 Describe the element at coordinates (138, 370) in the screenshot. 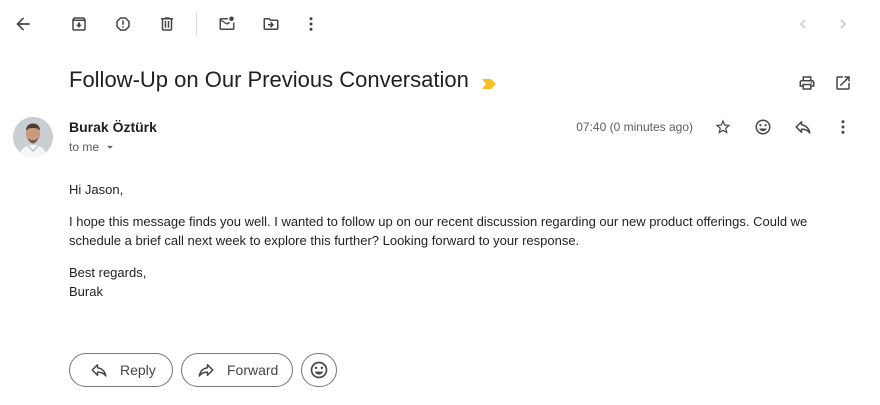

I see `reply-label: Reply` at that location.